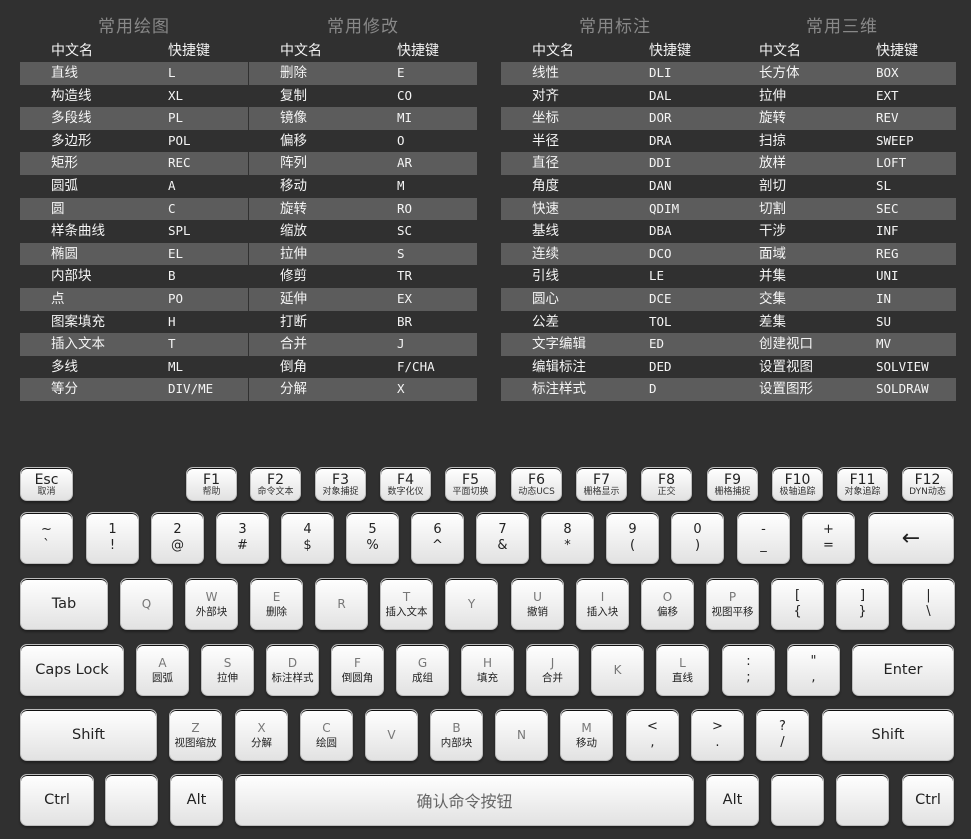 This screenshot has height=839, width=971. Describe the element at coordinates (601, 480) in the screenshot. I see `key-label: F7` at that location.